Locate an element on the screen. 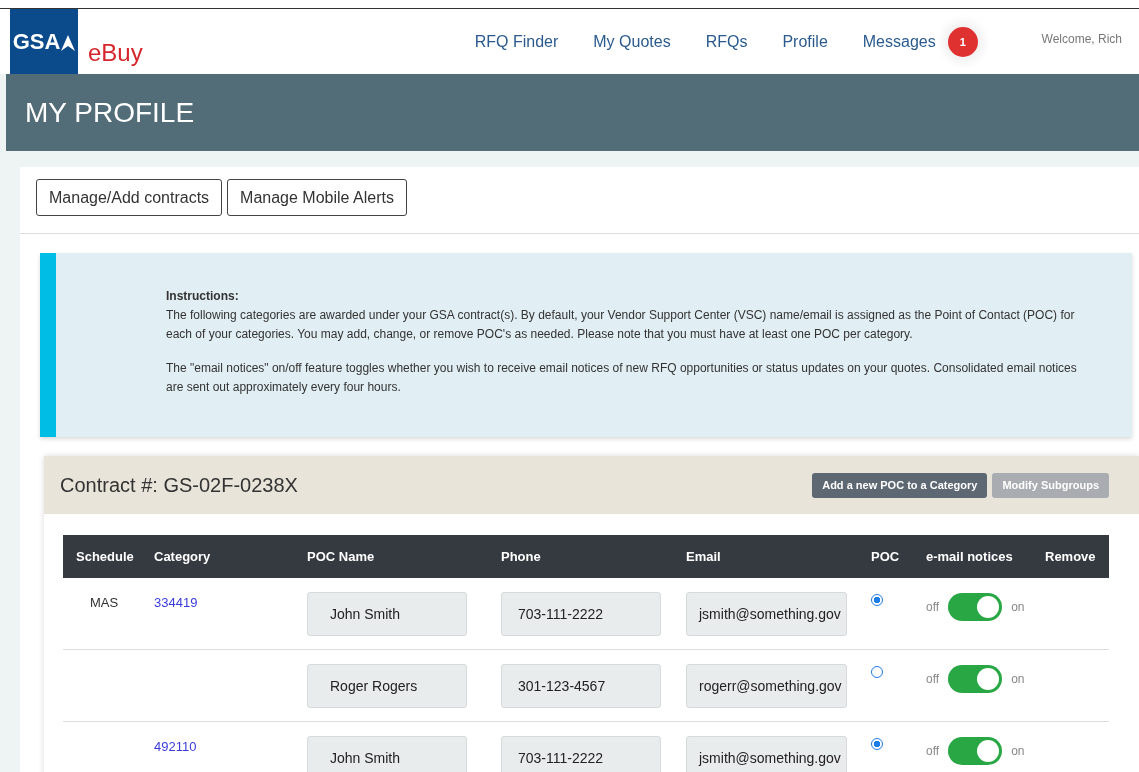 The width and height of the screenshot is (1139, 772). category-link: 492110 is located at coordinates (175, 746).